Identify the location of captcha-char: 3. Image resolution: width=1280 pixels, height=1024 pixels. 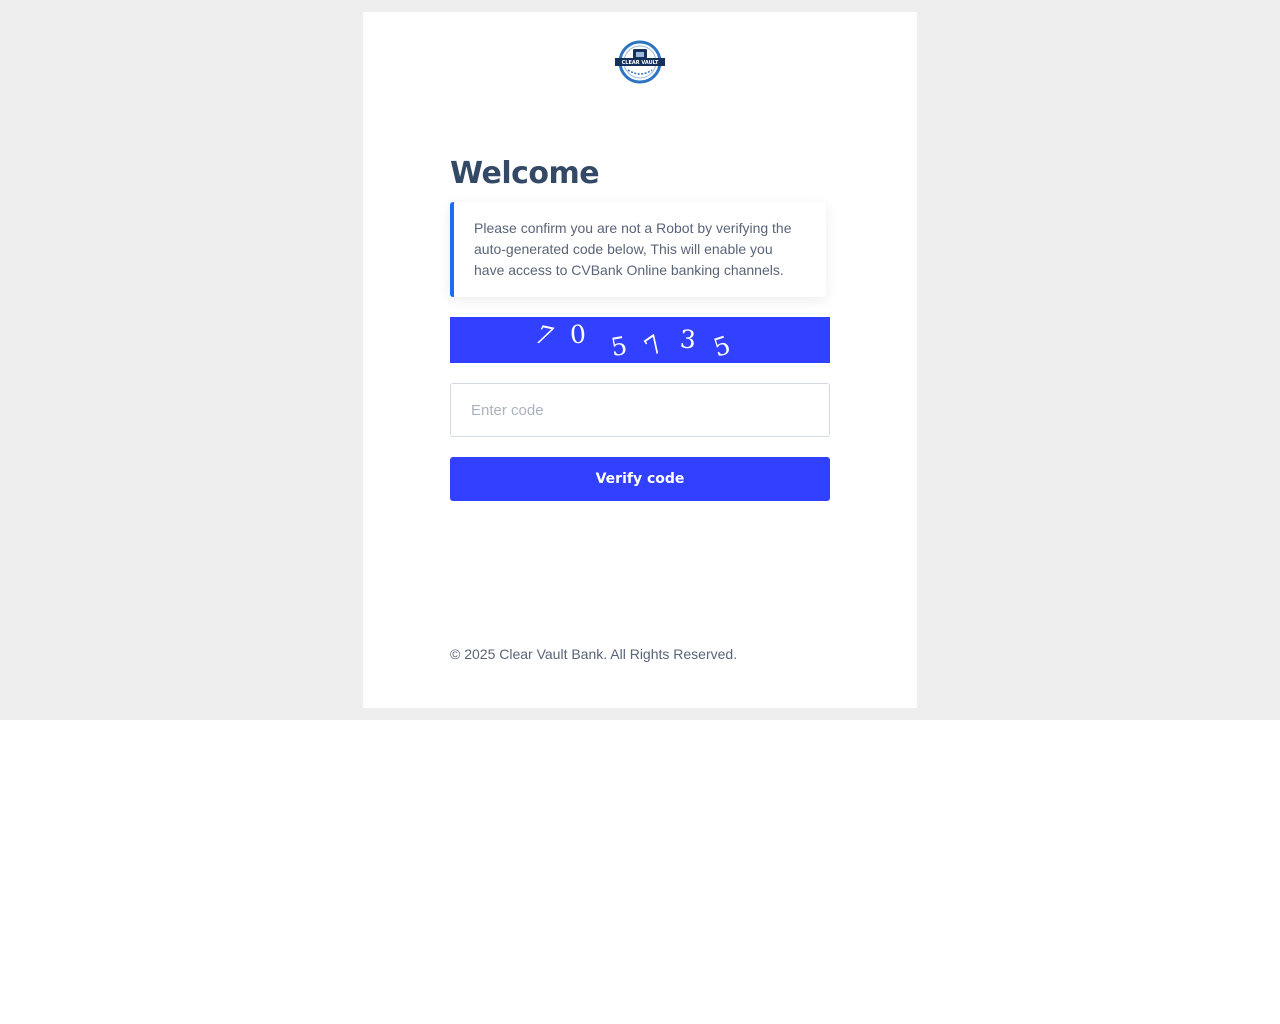
(688, 339).